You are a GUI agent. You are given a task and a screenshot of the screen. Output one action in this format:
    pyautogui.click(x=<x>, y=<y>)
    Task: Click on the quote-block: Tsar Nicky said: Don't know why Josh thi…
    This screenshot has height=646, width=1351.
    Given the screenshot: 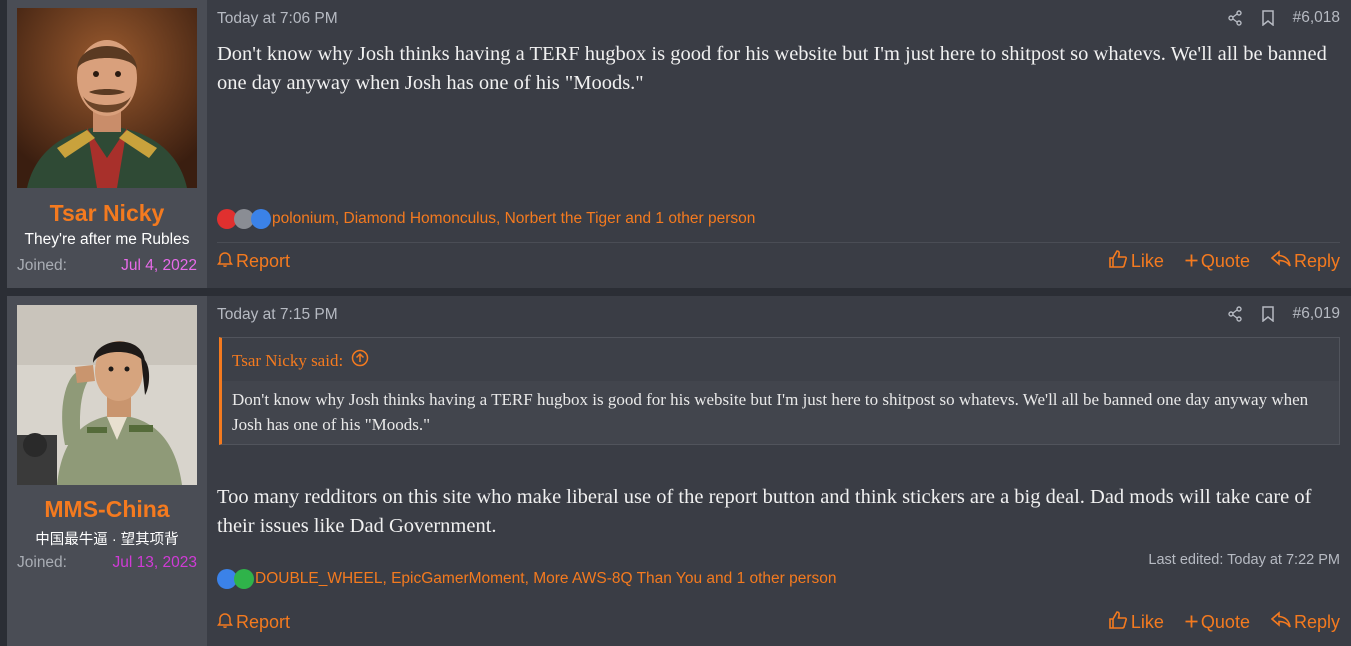 What is the action you would take?
    pyautogui.click(x=779, y=391)
    